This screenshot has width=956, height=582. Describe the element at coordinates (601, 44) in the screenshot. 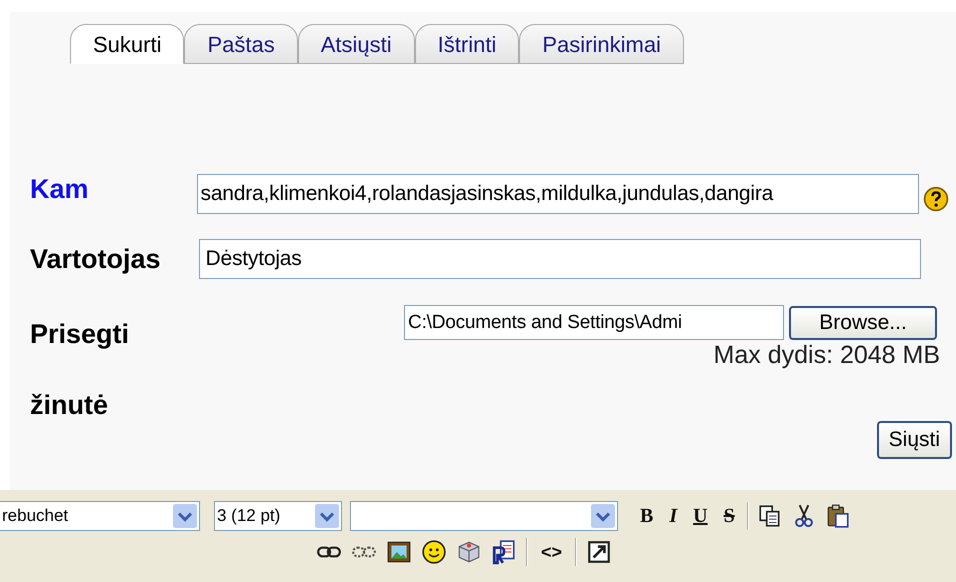

I see `tab: Pasirinkimai` at that location.